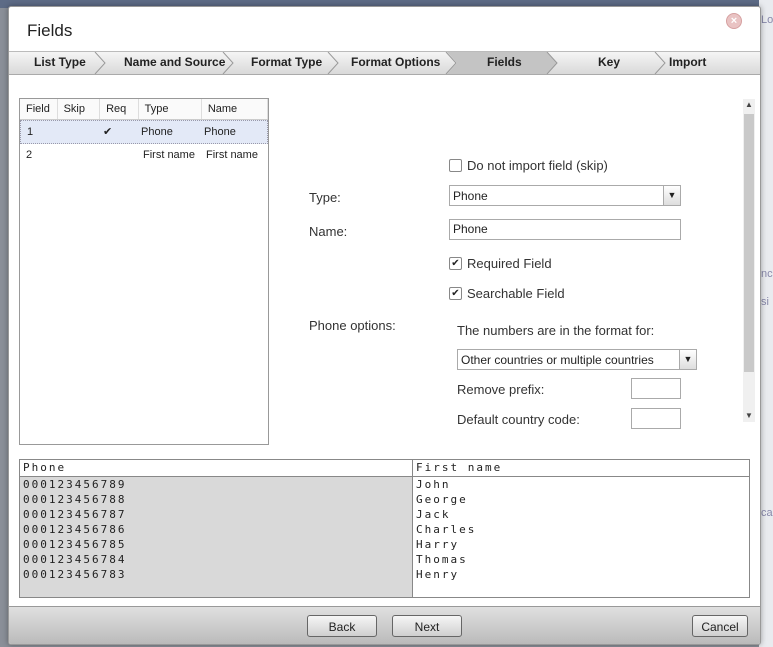 The image size is (773, 647). I want to click on table-row: 2 First name First name, so click(144, 155).